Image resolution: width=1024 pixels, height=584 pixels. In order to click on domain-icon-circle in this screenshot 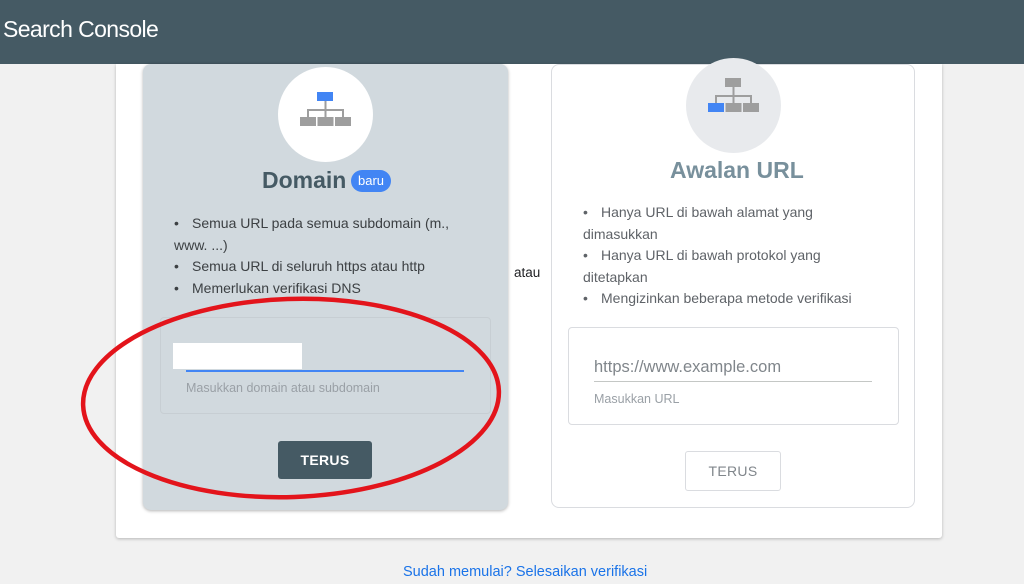, I will do `click(325, 114)`.